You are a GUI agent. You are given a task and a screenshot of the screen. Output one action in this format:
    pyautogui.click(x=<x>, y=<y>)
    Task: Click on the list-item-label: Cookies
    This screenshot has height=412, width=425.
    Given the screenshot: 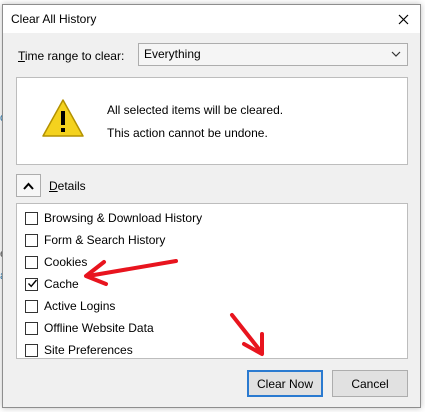 What is the action you would take?
    pyautogui.click(x=66, y=262)
    